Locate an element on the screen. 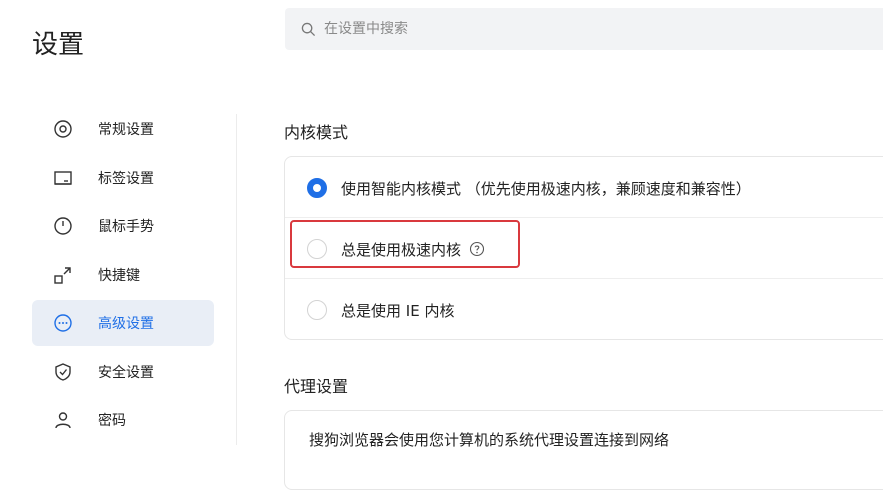 This screenshot has width=883, height=490. sidebar-item-label: 常规设置 is located at coordinates (126, 130).